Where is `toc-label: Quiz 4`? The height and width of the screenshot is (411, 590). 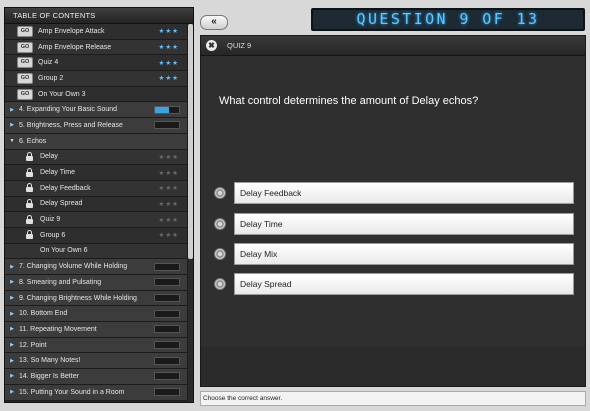
toc-label: Quiz 4 is located at coordinates (48, 63).